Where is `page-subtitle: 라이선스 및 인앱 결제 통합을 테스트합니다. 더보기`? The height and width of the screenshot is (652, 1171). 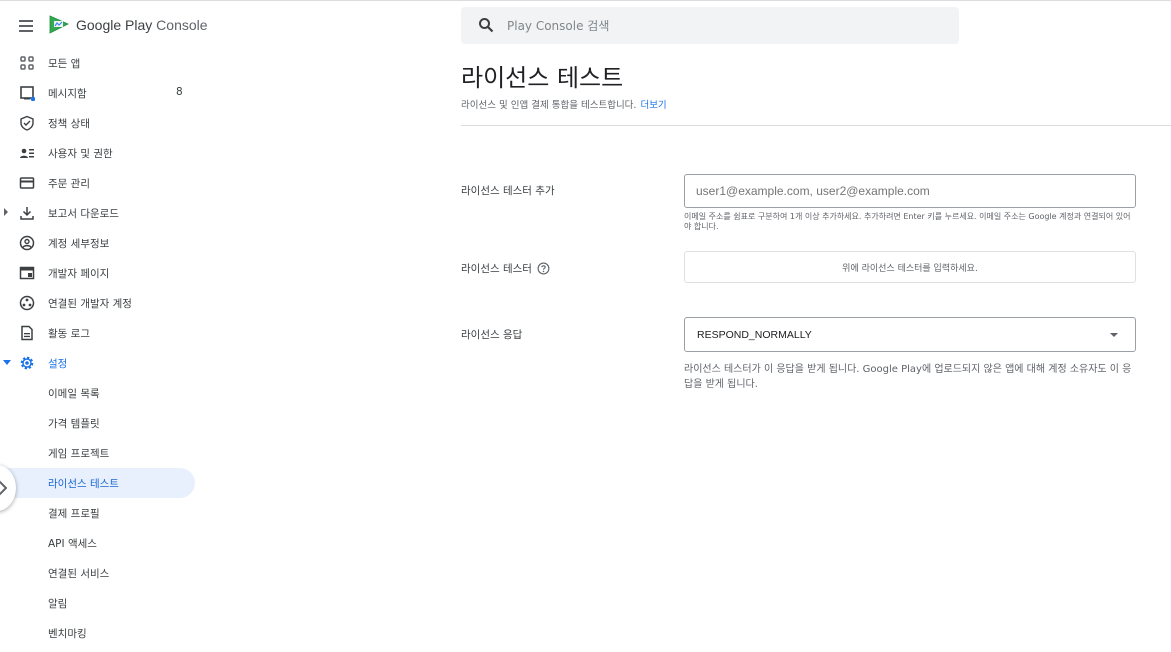
page-subtitle: 라이선스 및 인앱 결제 통합을 테스트합니다. 더보기 is located at coordinates (564, 104).